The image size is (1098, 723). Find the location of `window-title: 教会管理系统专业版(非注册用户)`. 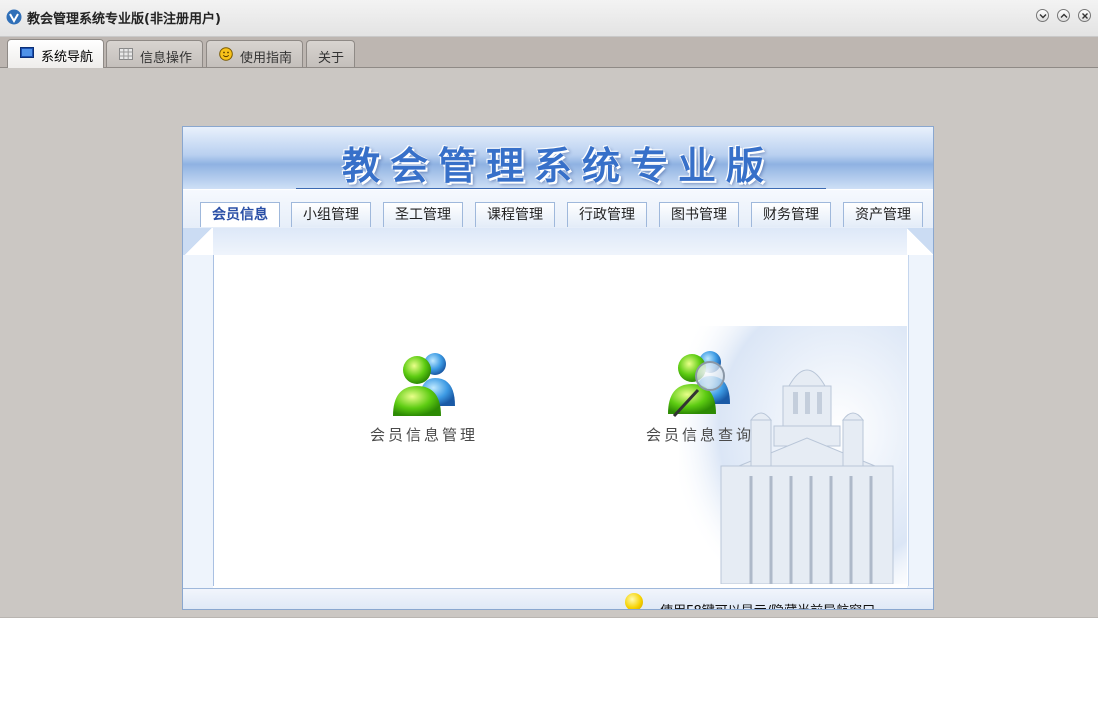

window-title: 教会管理系统专业版(非注册用户) is located at coordinates (124, 19).